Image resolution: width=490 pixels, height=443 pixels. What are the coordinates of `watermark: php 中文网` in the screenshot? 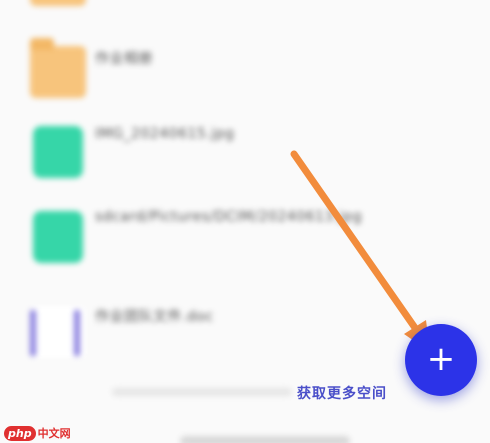 It's located at (37, 433).